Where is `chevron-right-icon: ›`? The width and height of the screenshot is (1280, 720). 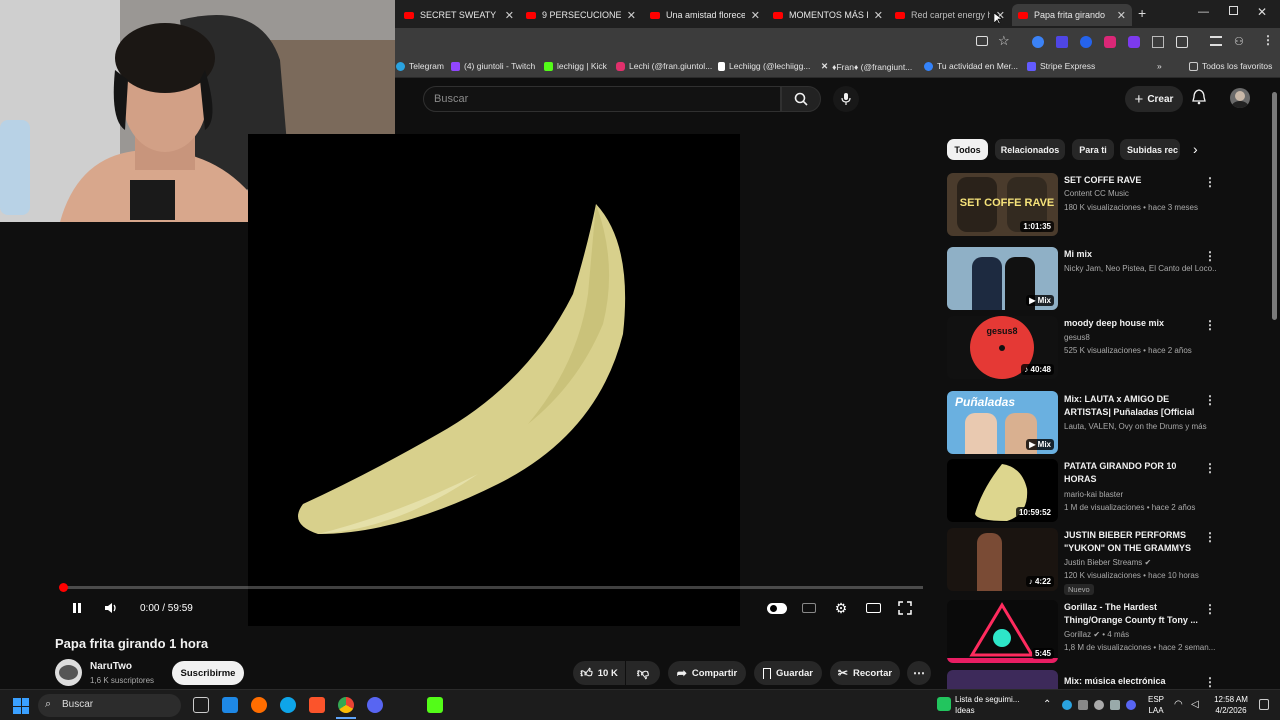
chevron-right-icon: › is located at coordinates (1195, 149).